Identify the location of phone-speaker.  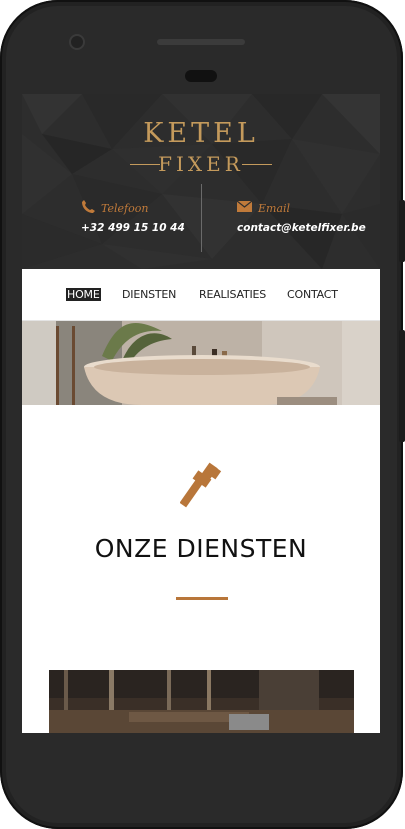
(201, 42).